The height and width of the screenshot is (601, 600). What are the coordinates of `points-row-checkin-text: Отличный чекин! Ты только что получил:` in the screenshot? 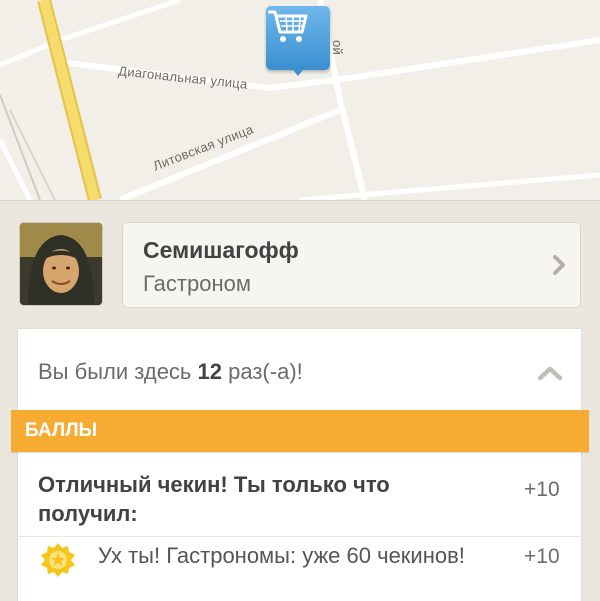 It's located at (214, 499).